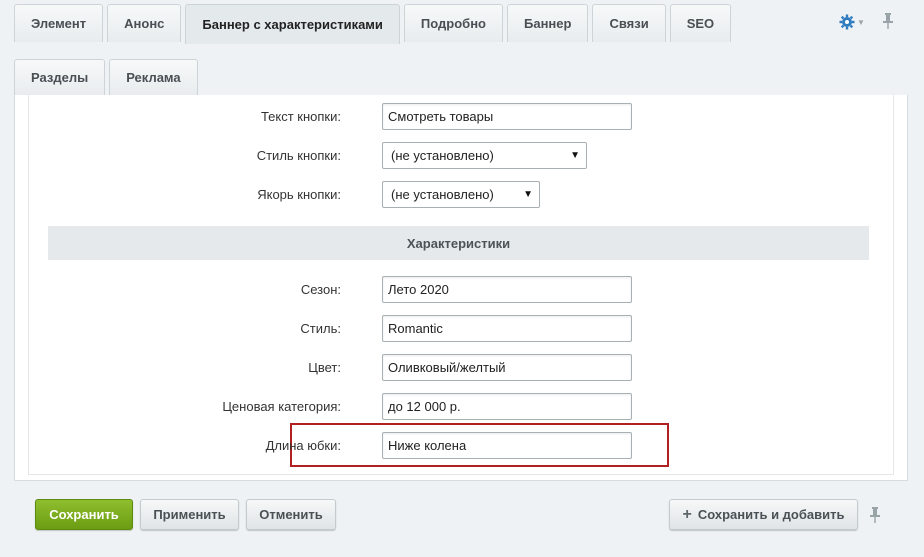  Describe the element at coordinates (507, 406) in the screenshot. I see `price-category-input: до 12 000 р.` at that location.